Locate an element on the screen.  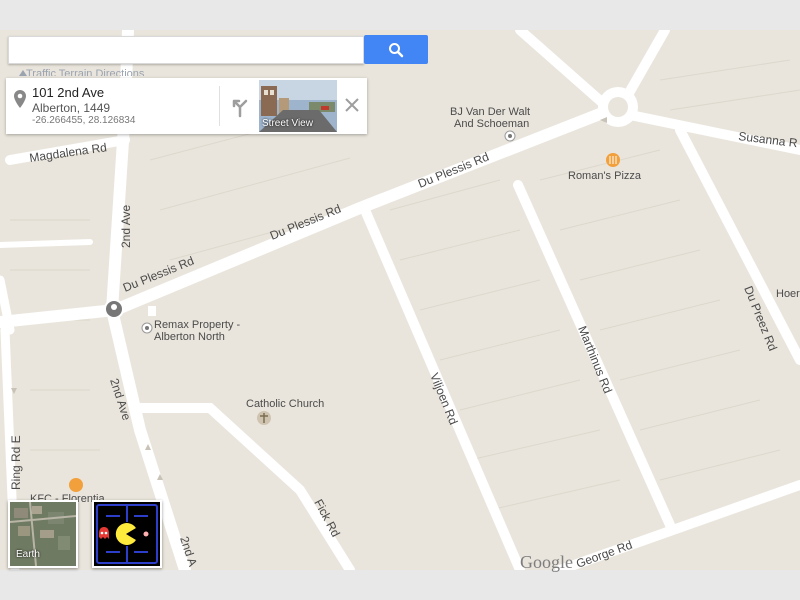
location-pin-icon is located at coordinates (114, 309).